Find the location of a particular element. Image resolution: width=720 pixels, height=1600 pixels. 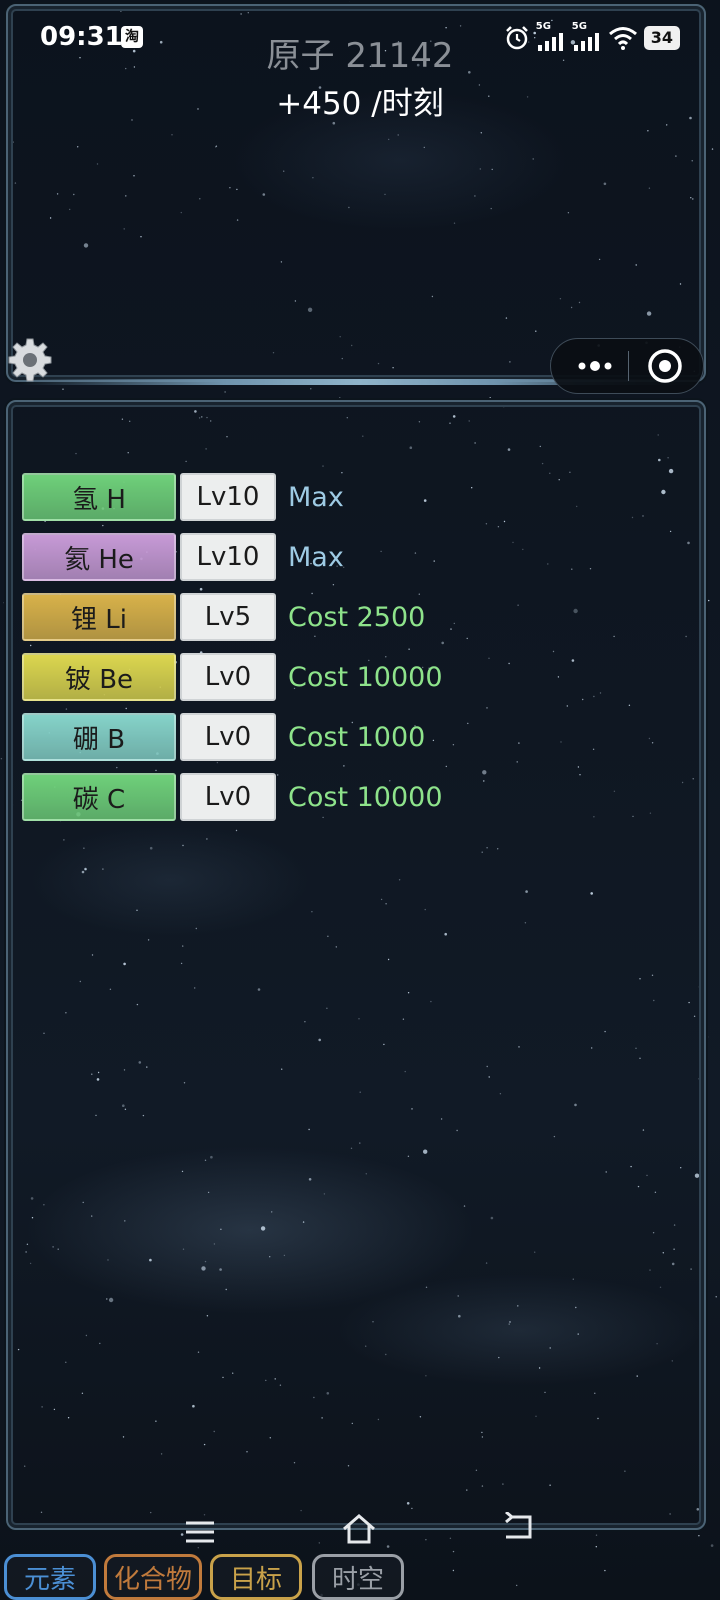

element-button-lithium: 锂 Li is located at coordinates (99, 617).